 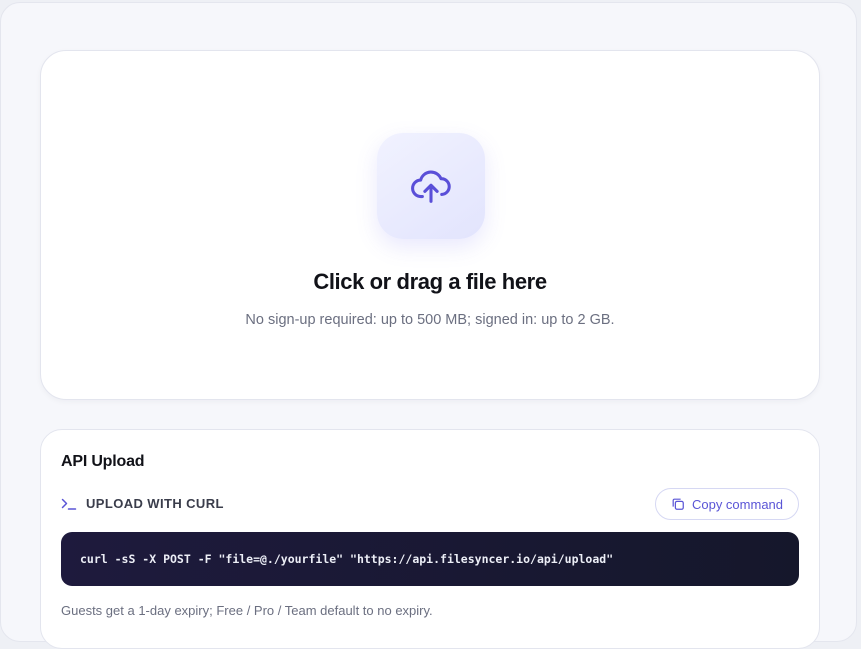 What do you see at coordinates (103, 461) in the screenshot?
I see `api-upload-title: API Upload` at bounding box center [103, 461].